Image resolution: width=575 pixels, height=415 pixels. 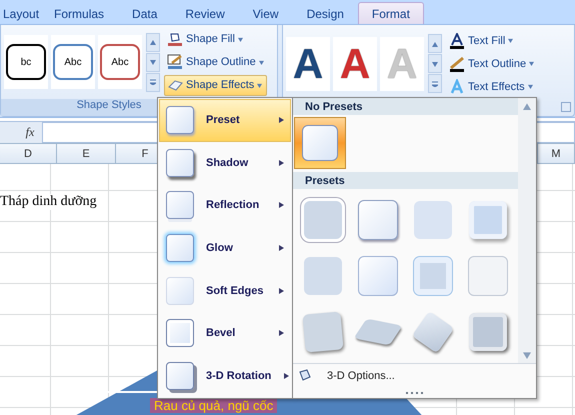 I want to click on glowing-letter-icon, so click(x=457, y=86).